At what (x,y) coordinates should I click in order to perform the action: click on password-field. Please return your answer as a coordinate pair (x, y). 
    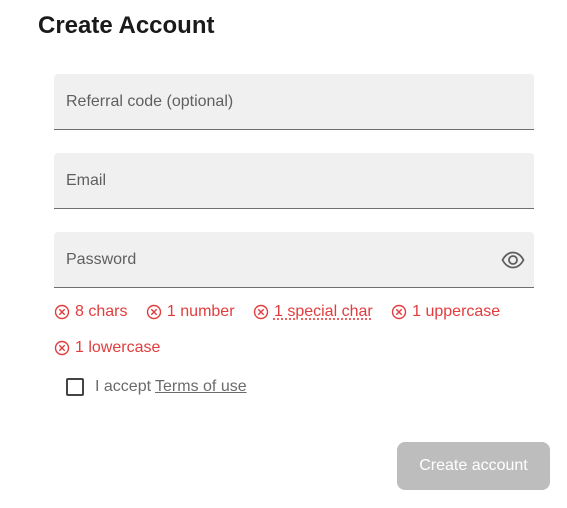
    Looking at the image, I should click on (294, 260).